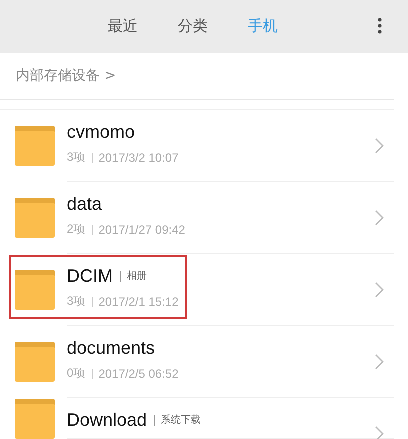 The height and width of the screenshot is (439, 408). What do you see at coordinates (101, 132) in the screenshot?
I see `folder-name: cvmomo` at bounding box center [101, 132].